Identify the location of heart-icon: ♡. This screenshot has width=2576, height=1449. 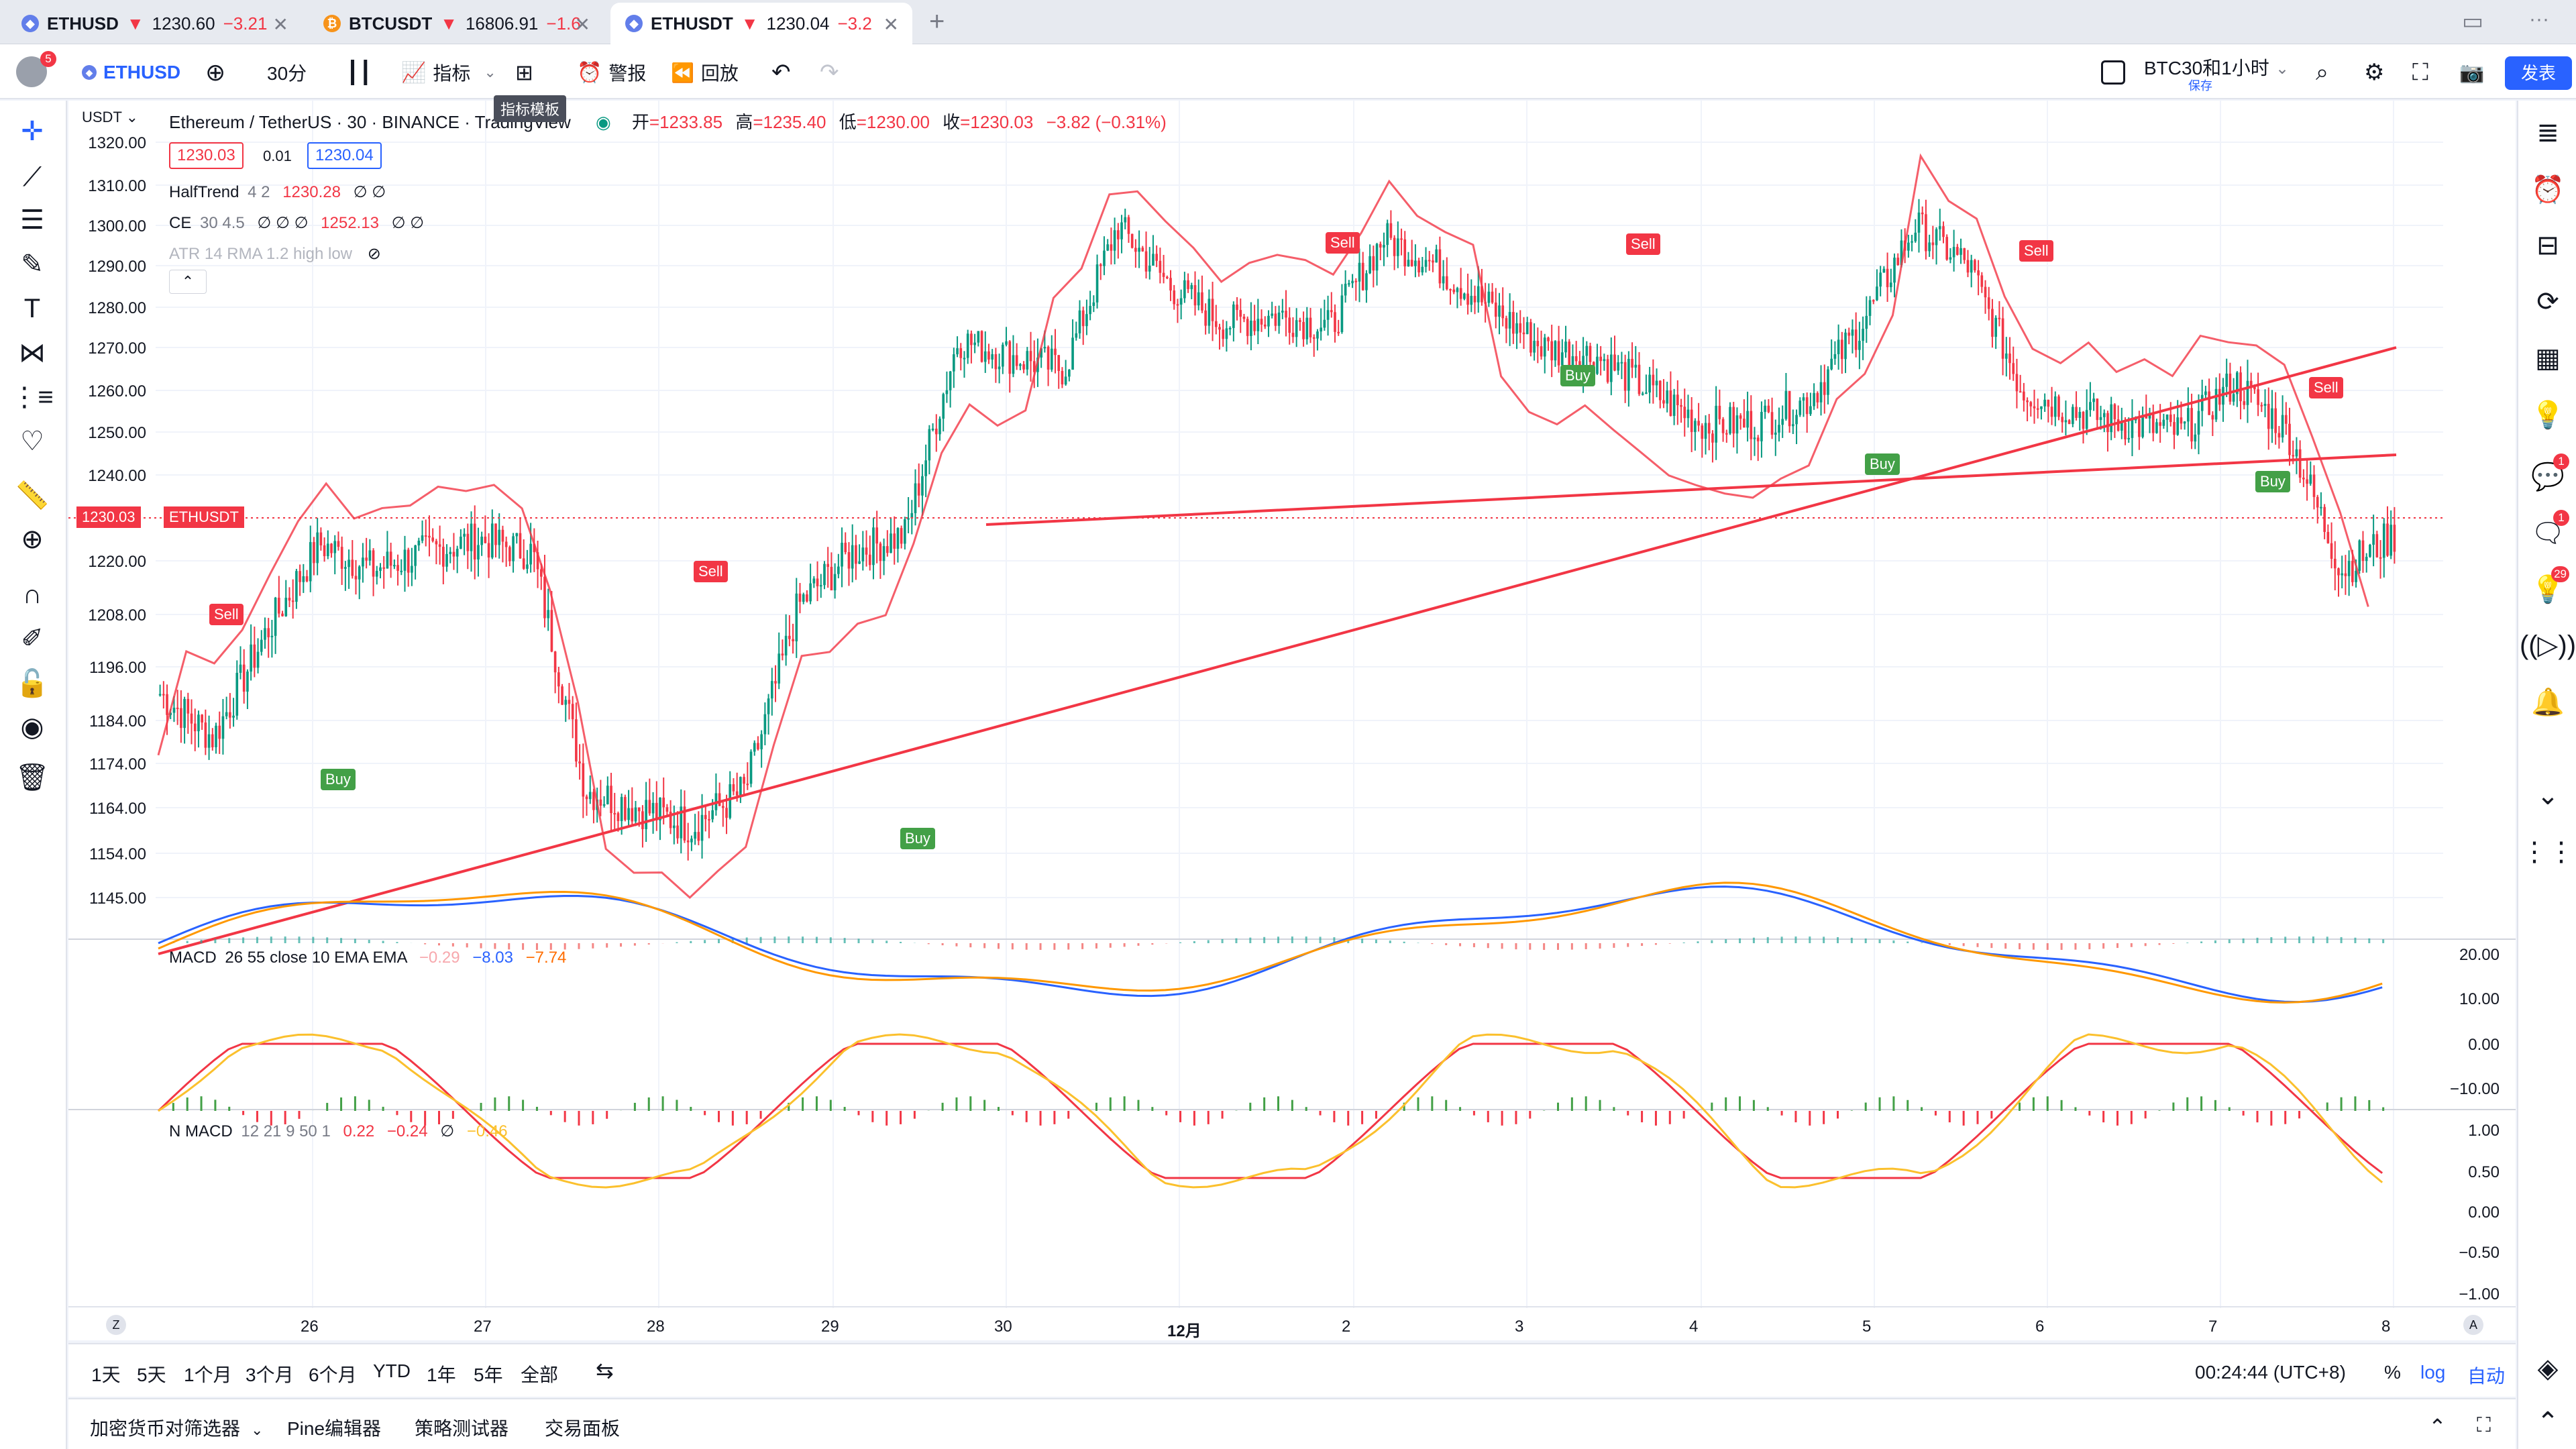
(32, 441).